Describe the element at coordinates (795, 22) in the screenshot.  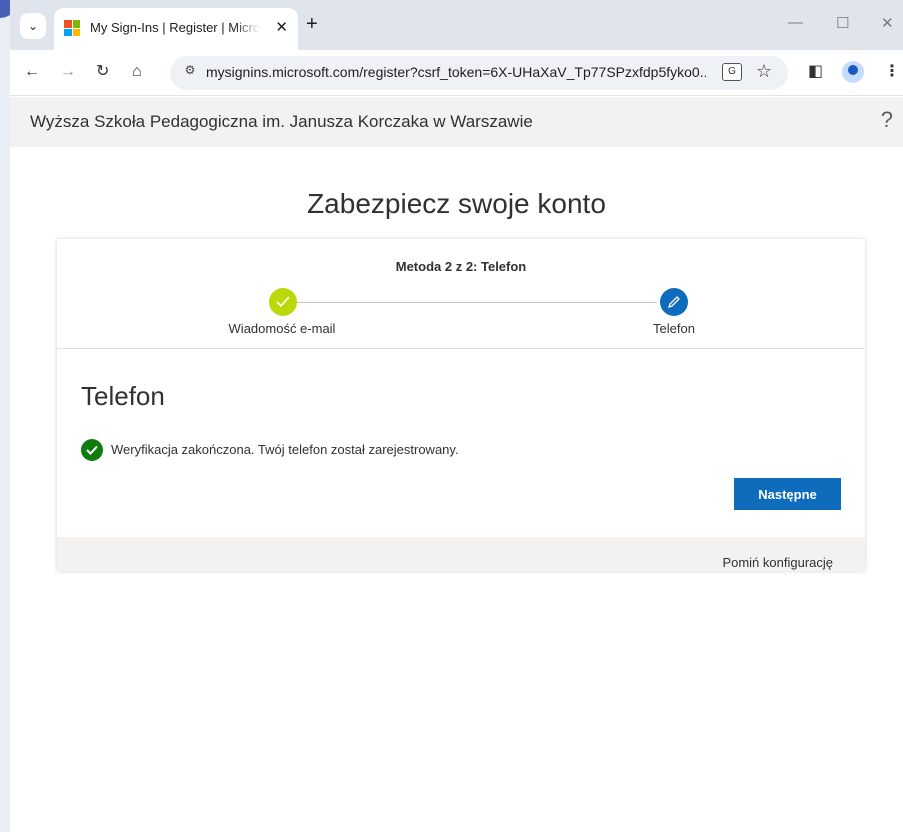
I see `minimize-icon: —` at that location.